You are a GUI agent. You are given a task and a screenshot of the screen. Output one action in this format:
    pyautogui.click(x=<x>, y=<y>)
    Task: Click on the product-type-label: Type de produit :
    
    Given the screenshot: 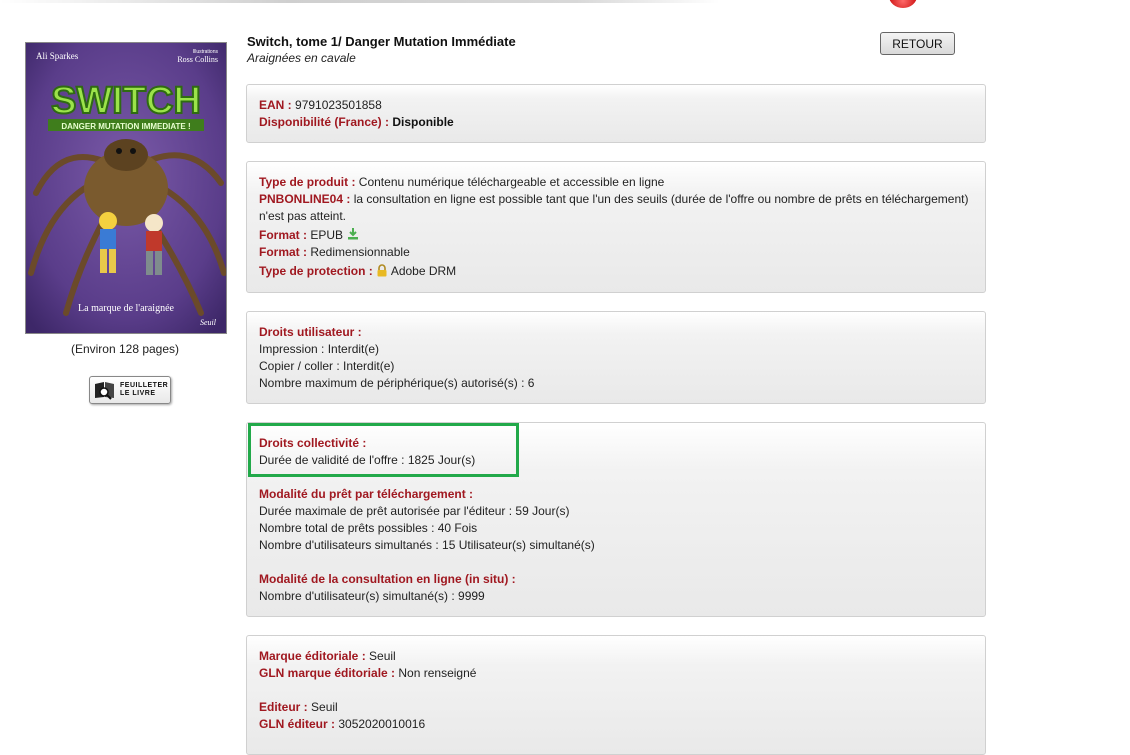 What is the action you would take?
    pyautogui.click(x=307, y=182)
    